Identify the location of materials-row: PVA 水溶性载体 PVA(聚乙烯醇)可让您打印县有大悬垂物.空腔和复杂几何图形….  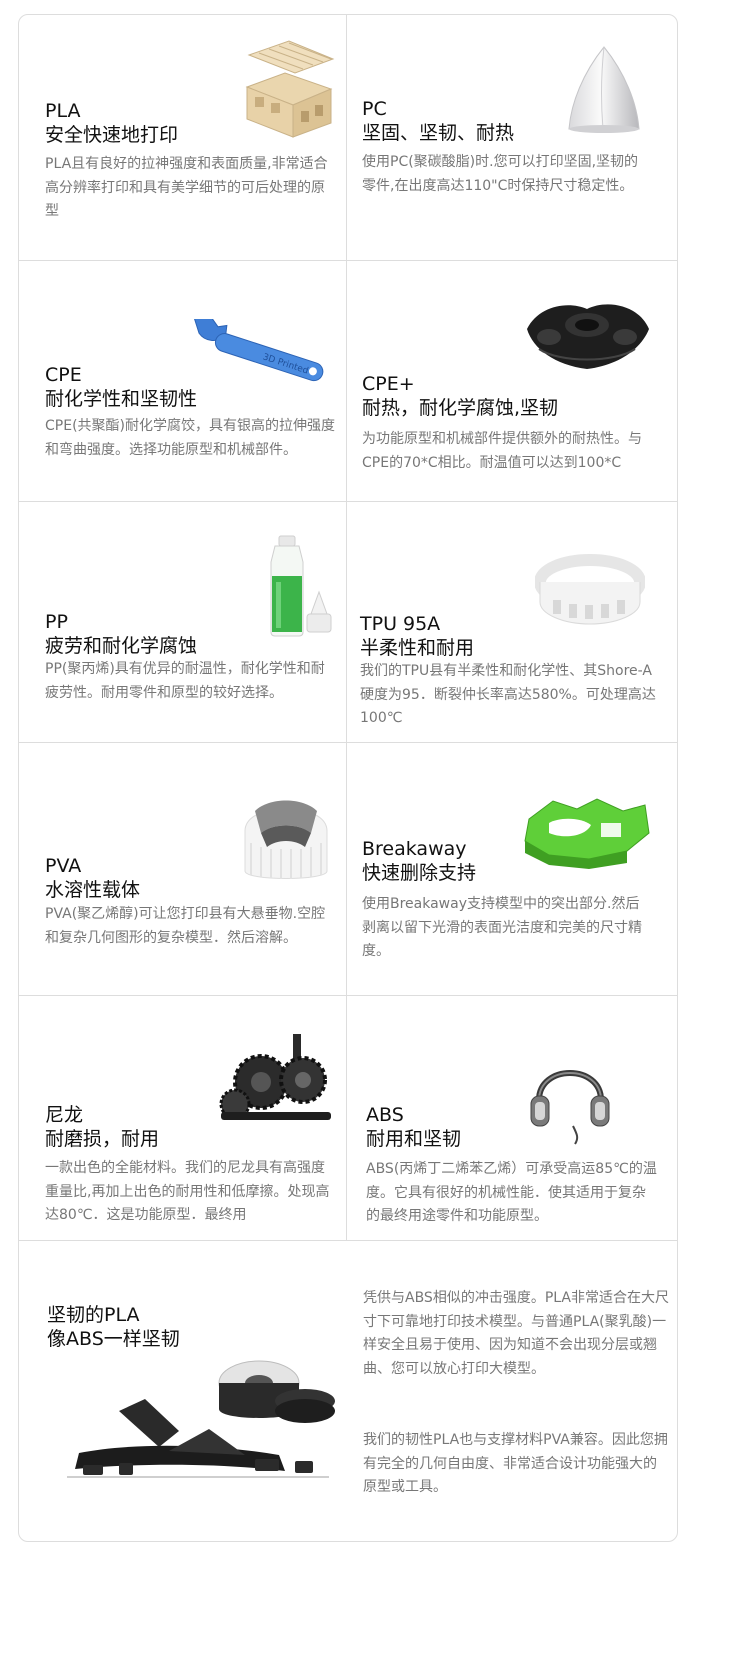
(348, 869).